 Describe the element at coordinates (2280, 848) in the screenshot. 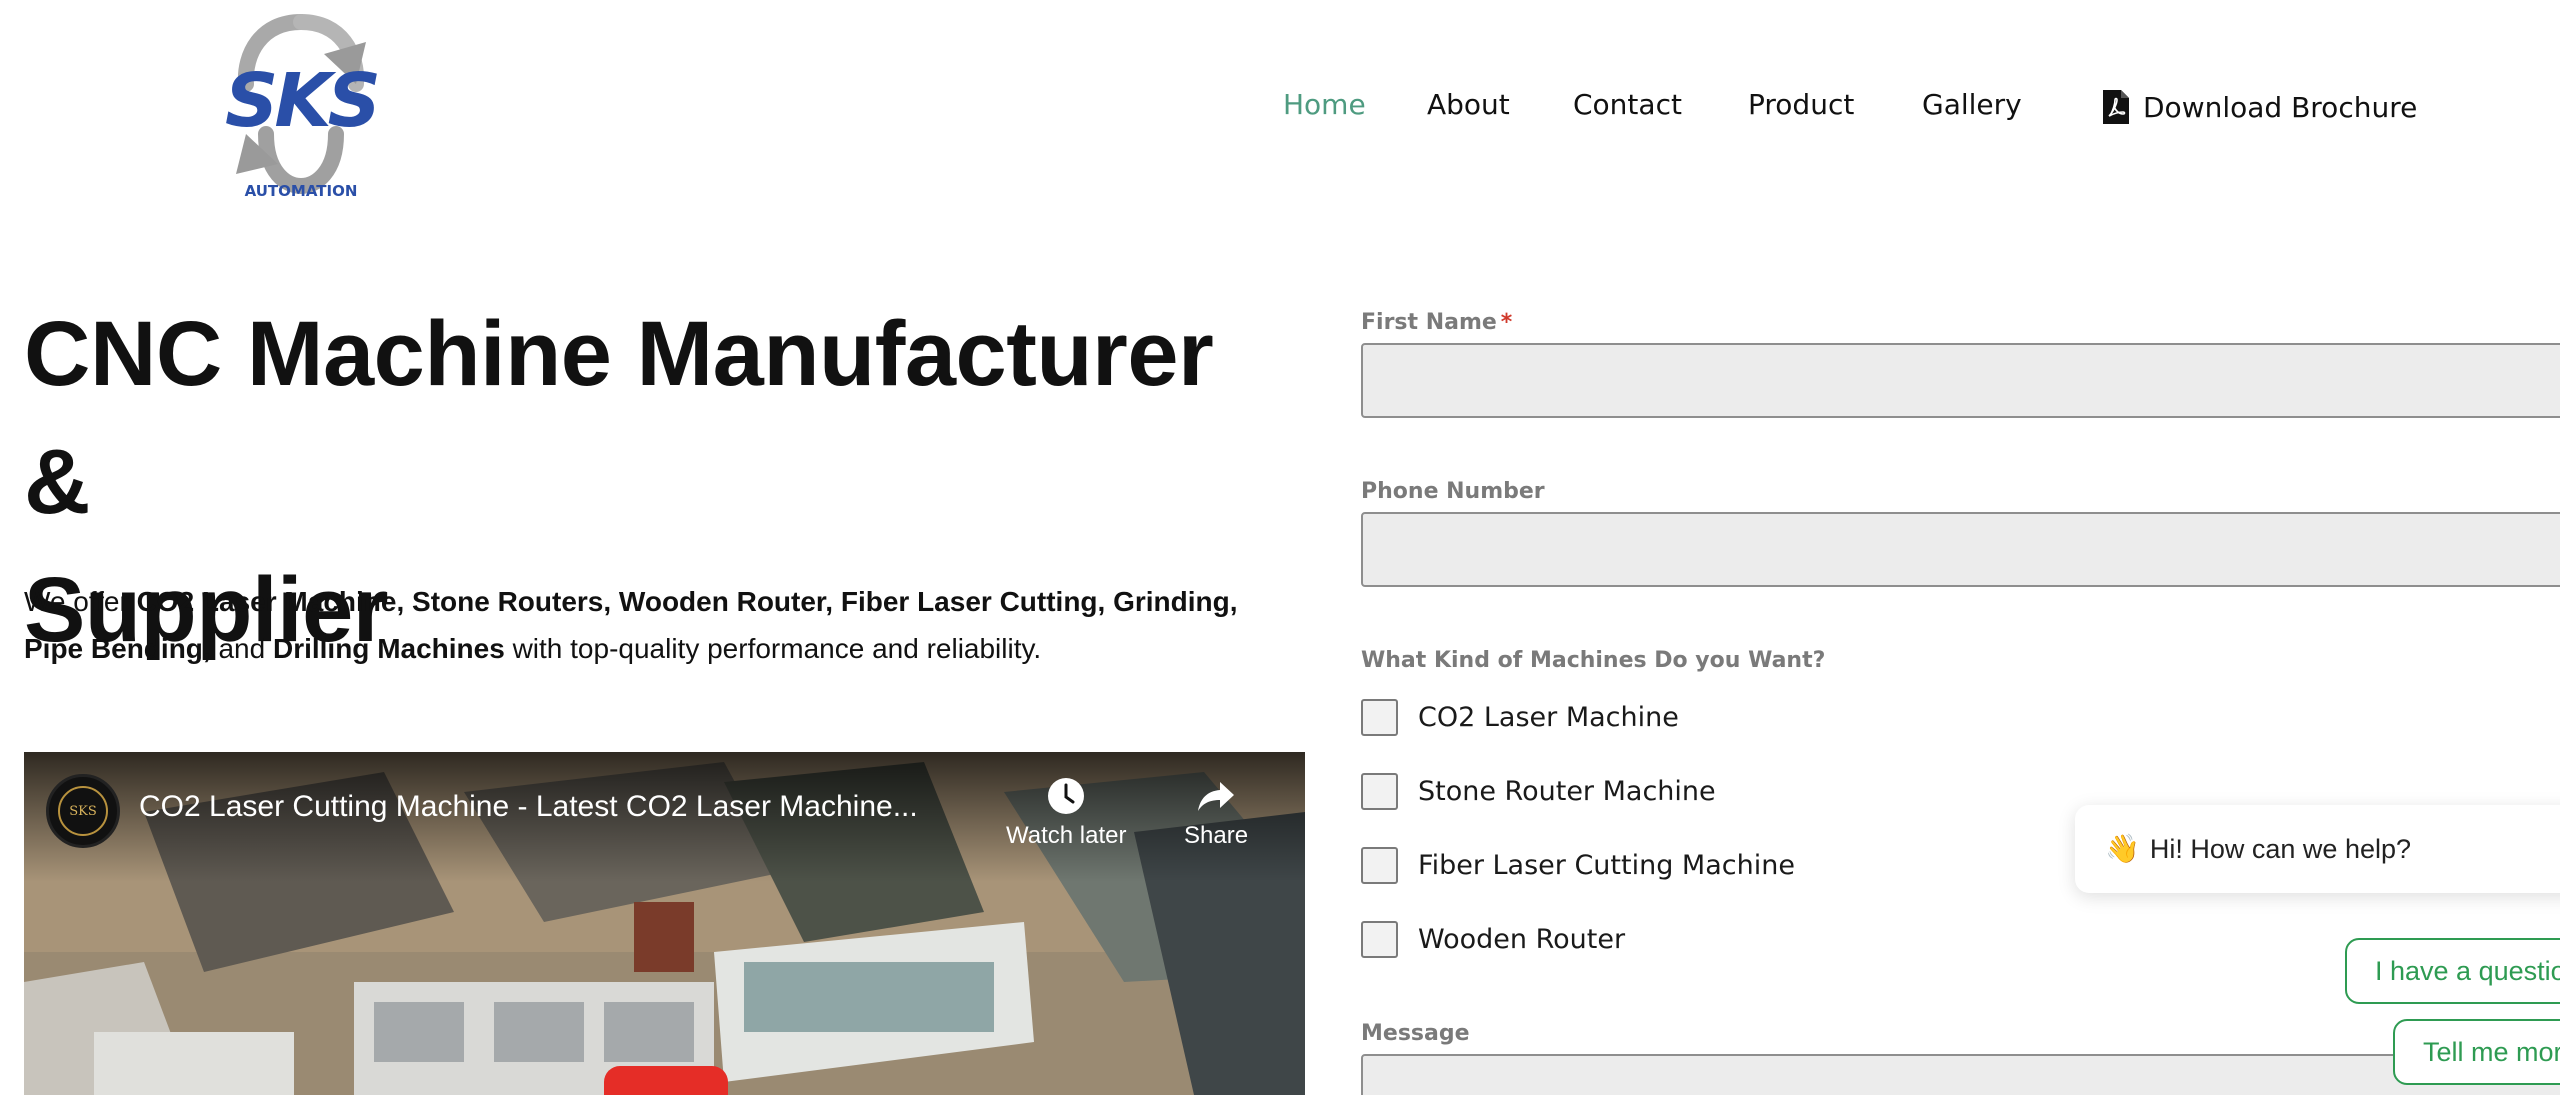

I see `chat-greeting-text: Hi! How can we help?` at that location.